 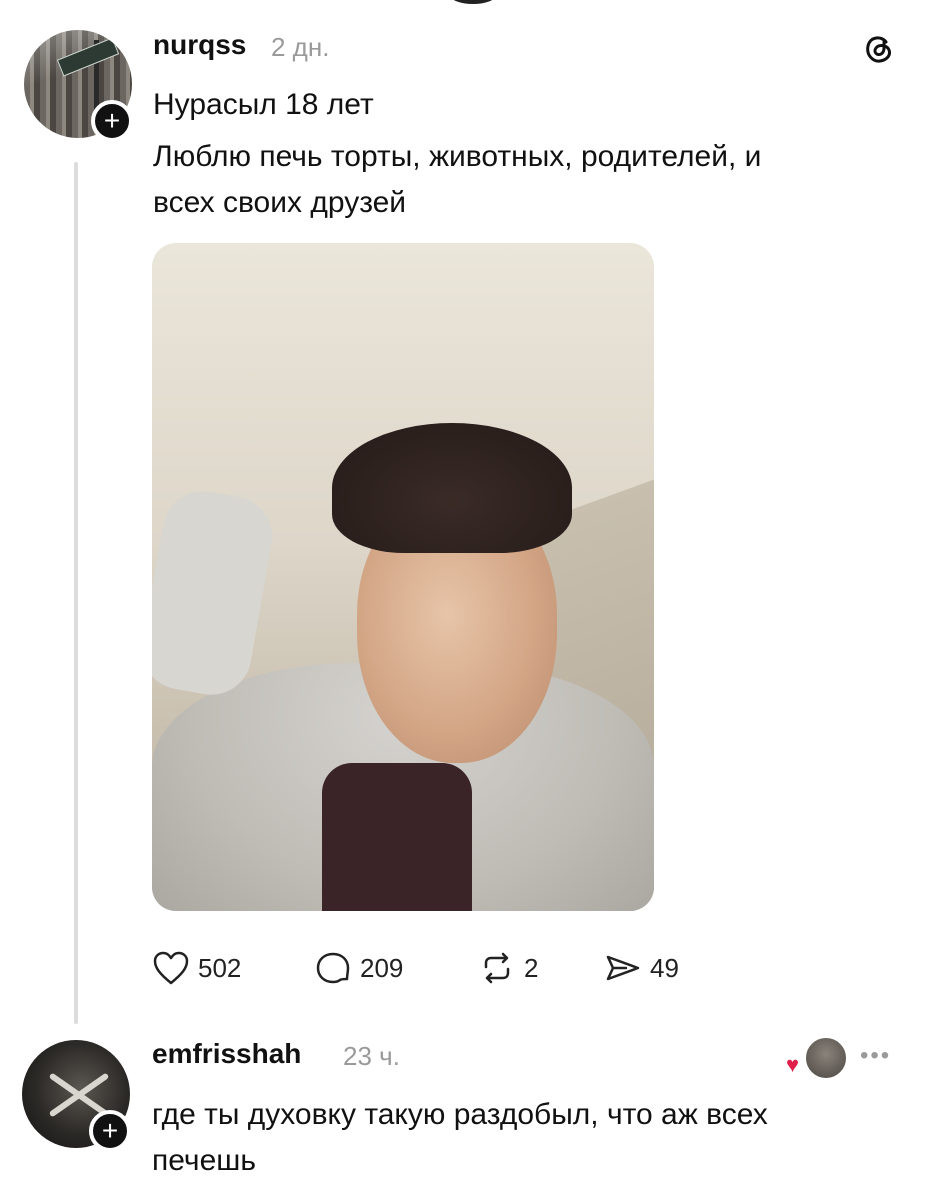 I want to click on share-button: 49, so click(x=641, y=968).